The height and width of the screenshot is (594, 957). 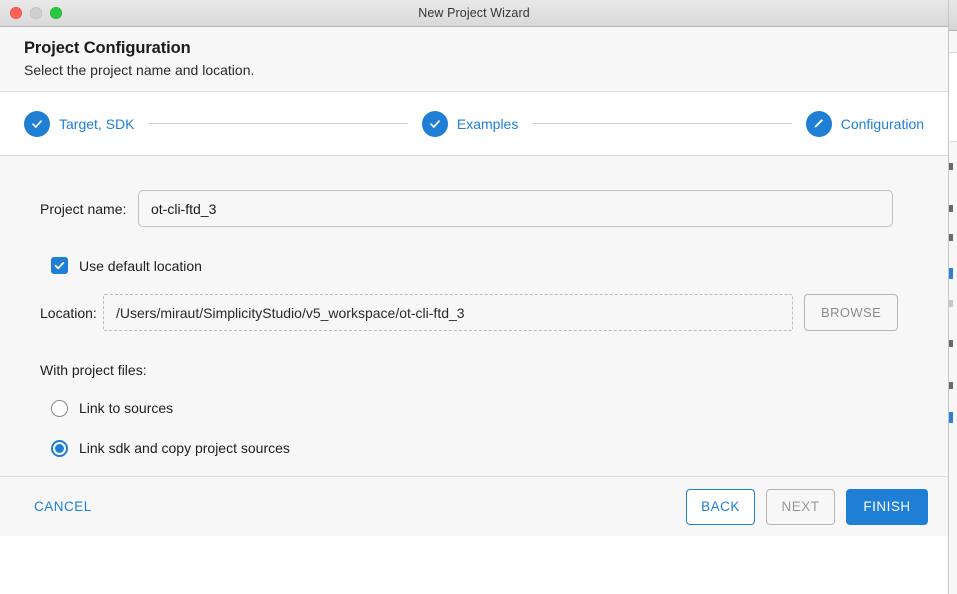 What do you see at coordinates (63, 506) in the screenshot?
I see `cancel-button: CANCEL` at bounding box center [63, 506].